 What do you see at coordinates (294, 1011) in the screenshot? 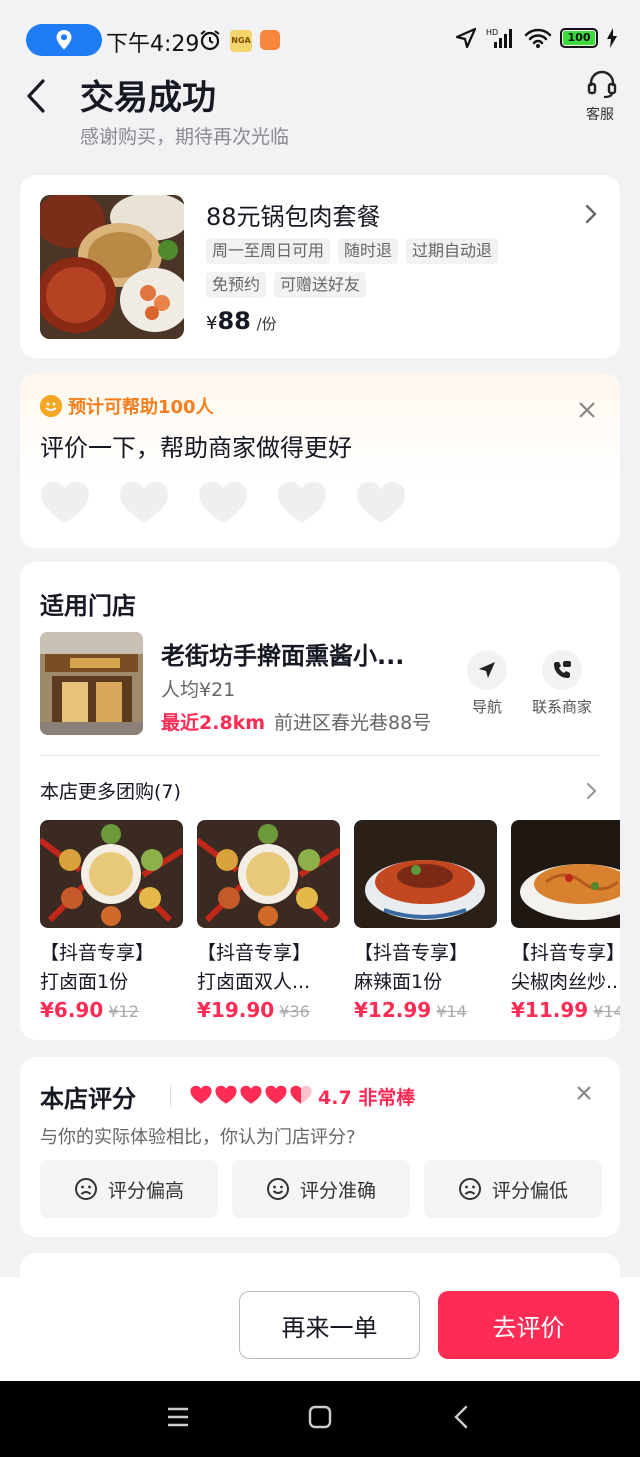
I see `deal-original-price: ¥36` at bounding box center [294, 1011].